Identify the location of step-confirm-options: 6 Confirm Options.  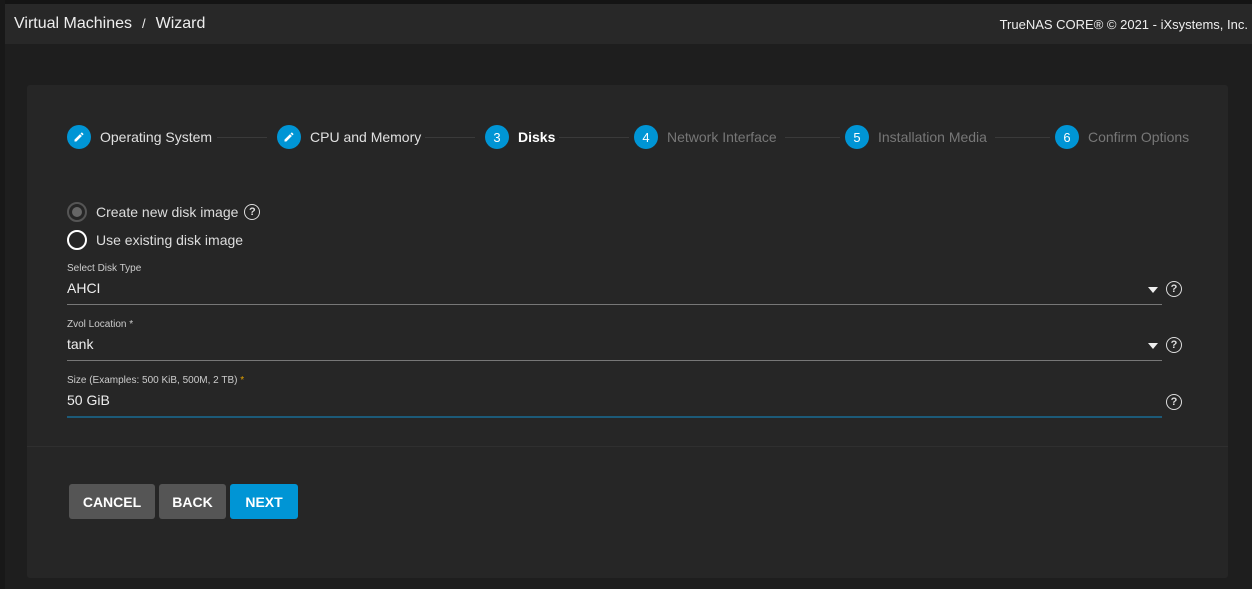
(1122, 137).